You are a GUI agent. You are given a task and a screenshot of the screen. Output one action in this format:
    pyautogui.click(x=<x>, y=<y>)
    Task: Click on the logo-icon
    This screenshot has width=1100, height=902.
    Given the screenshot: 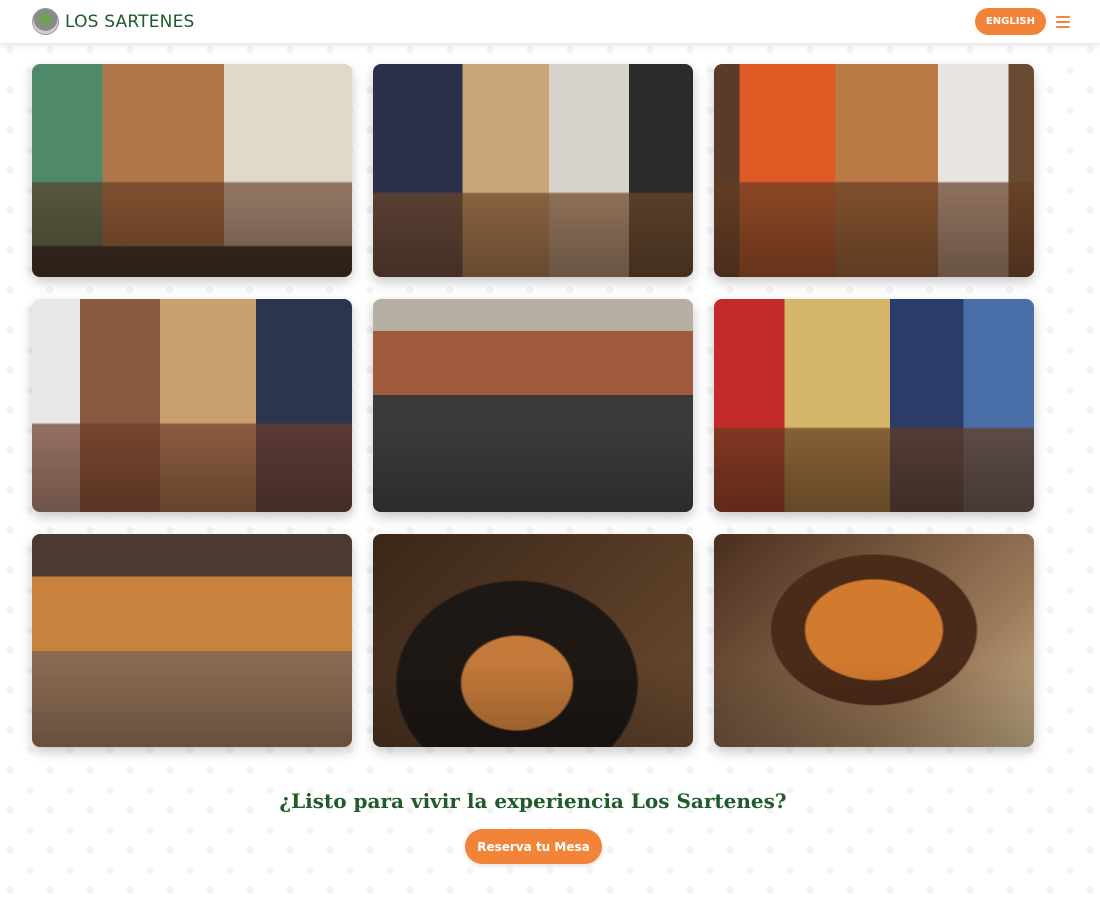 What is the action you would take?
    pyautogui.click(x=45, y=21)
    